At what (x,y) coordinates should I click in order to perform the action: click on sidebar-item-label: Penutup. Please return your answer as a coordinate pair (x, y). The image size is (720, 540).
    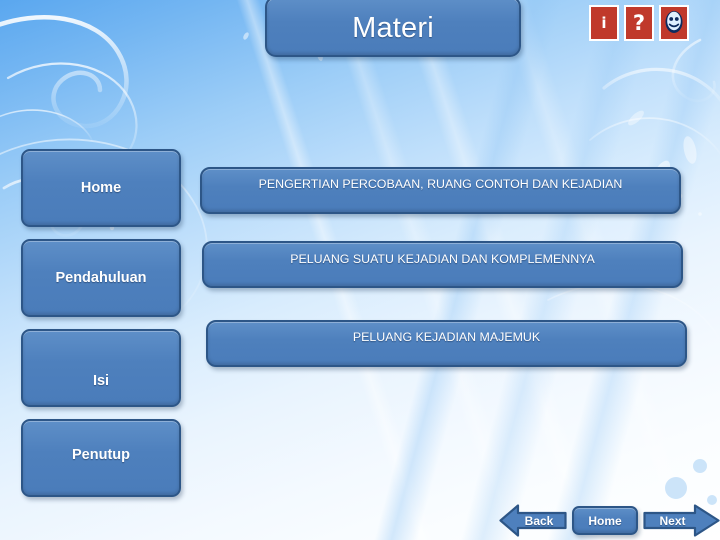
    Looking at the image, I should click on (101, 455).